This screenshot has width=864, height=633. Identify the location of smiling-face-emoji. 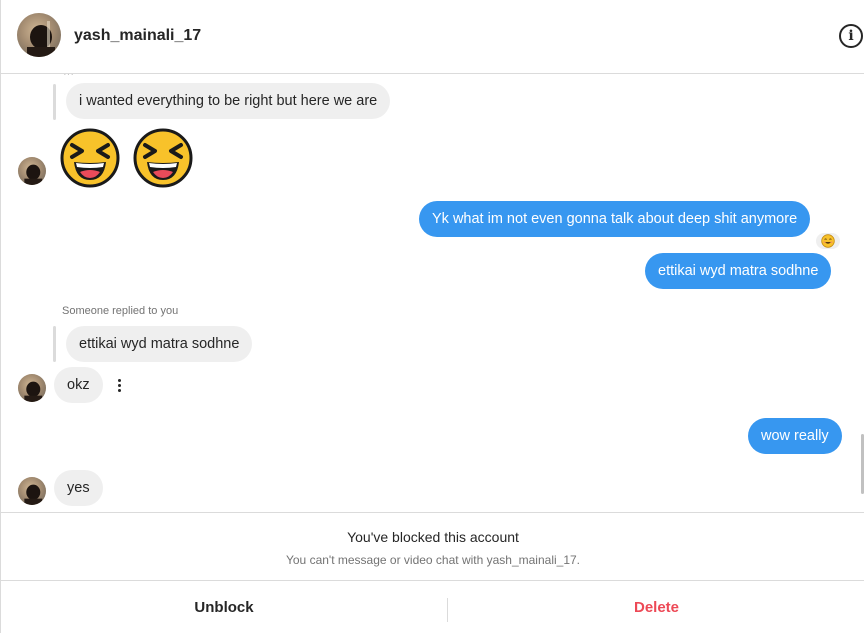
(828, 241).